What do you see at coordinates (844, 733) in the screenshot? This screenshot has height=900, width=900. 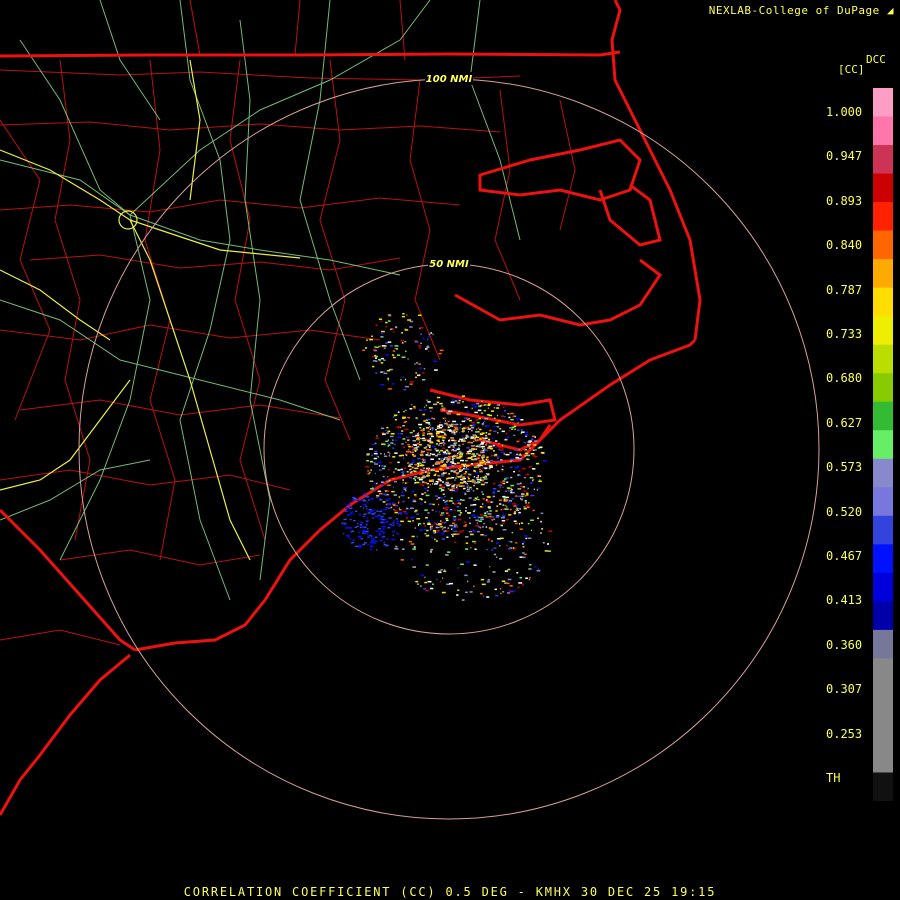 I see `colorbar-tick-label: 0.253` at bounding box center [844, 733].